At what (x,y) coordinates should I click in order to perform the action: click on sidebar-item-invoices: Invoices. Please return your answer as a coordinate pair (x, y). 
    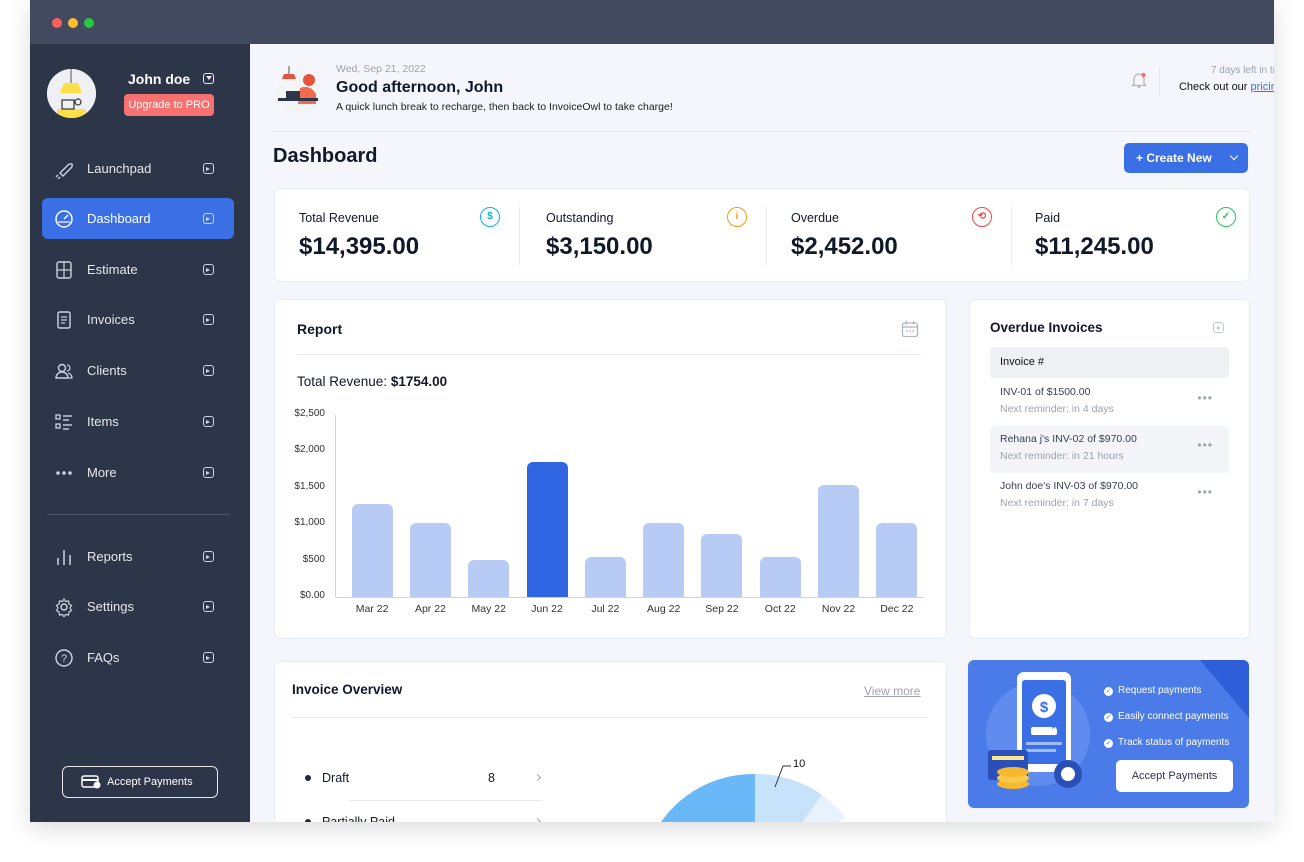
    Looking at the image, I should click on (138, 319).